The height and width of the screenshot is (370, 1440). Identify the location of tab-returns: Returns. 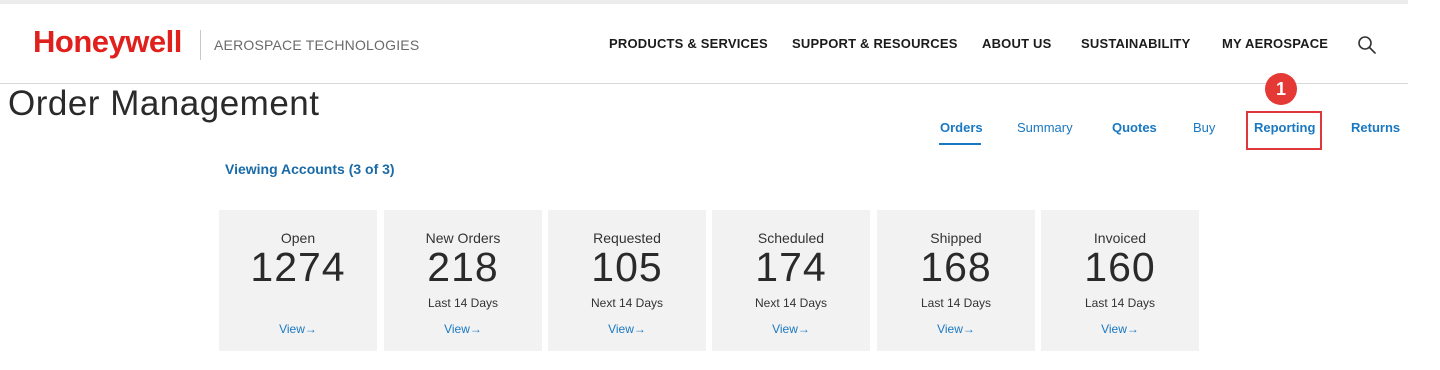
(1375, 127).